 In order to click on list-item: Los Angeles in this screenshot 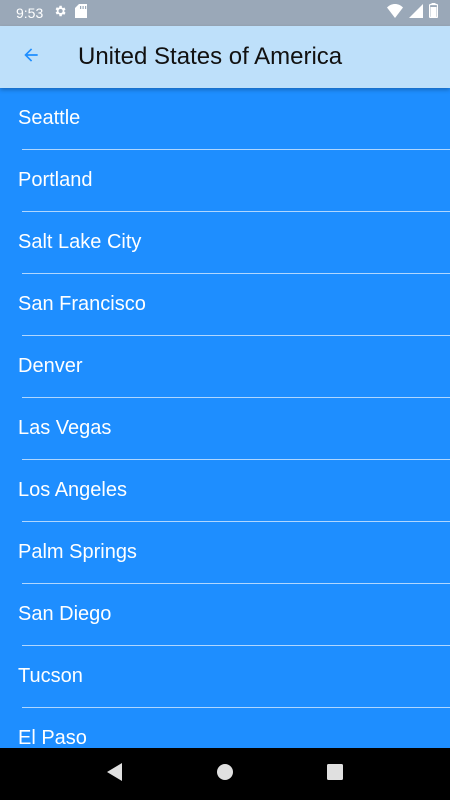, I will do `click(234, 491)`.